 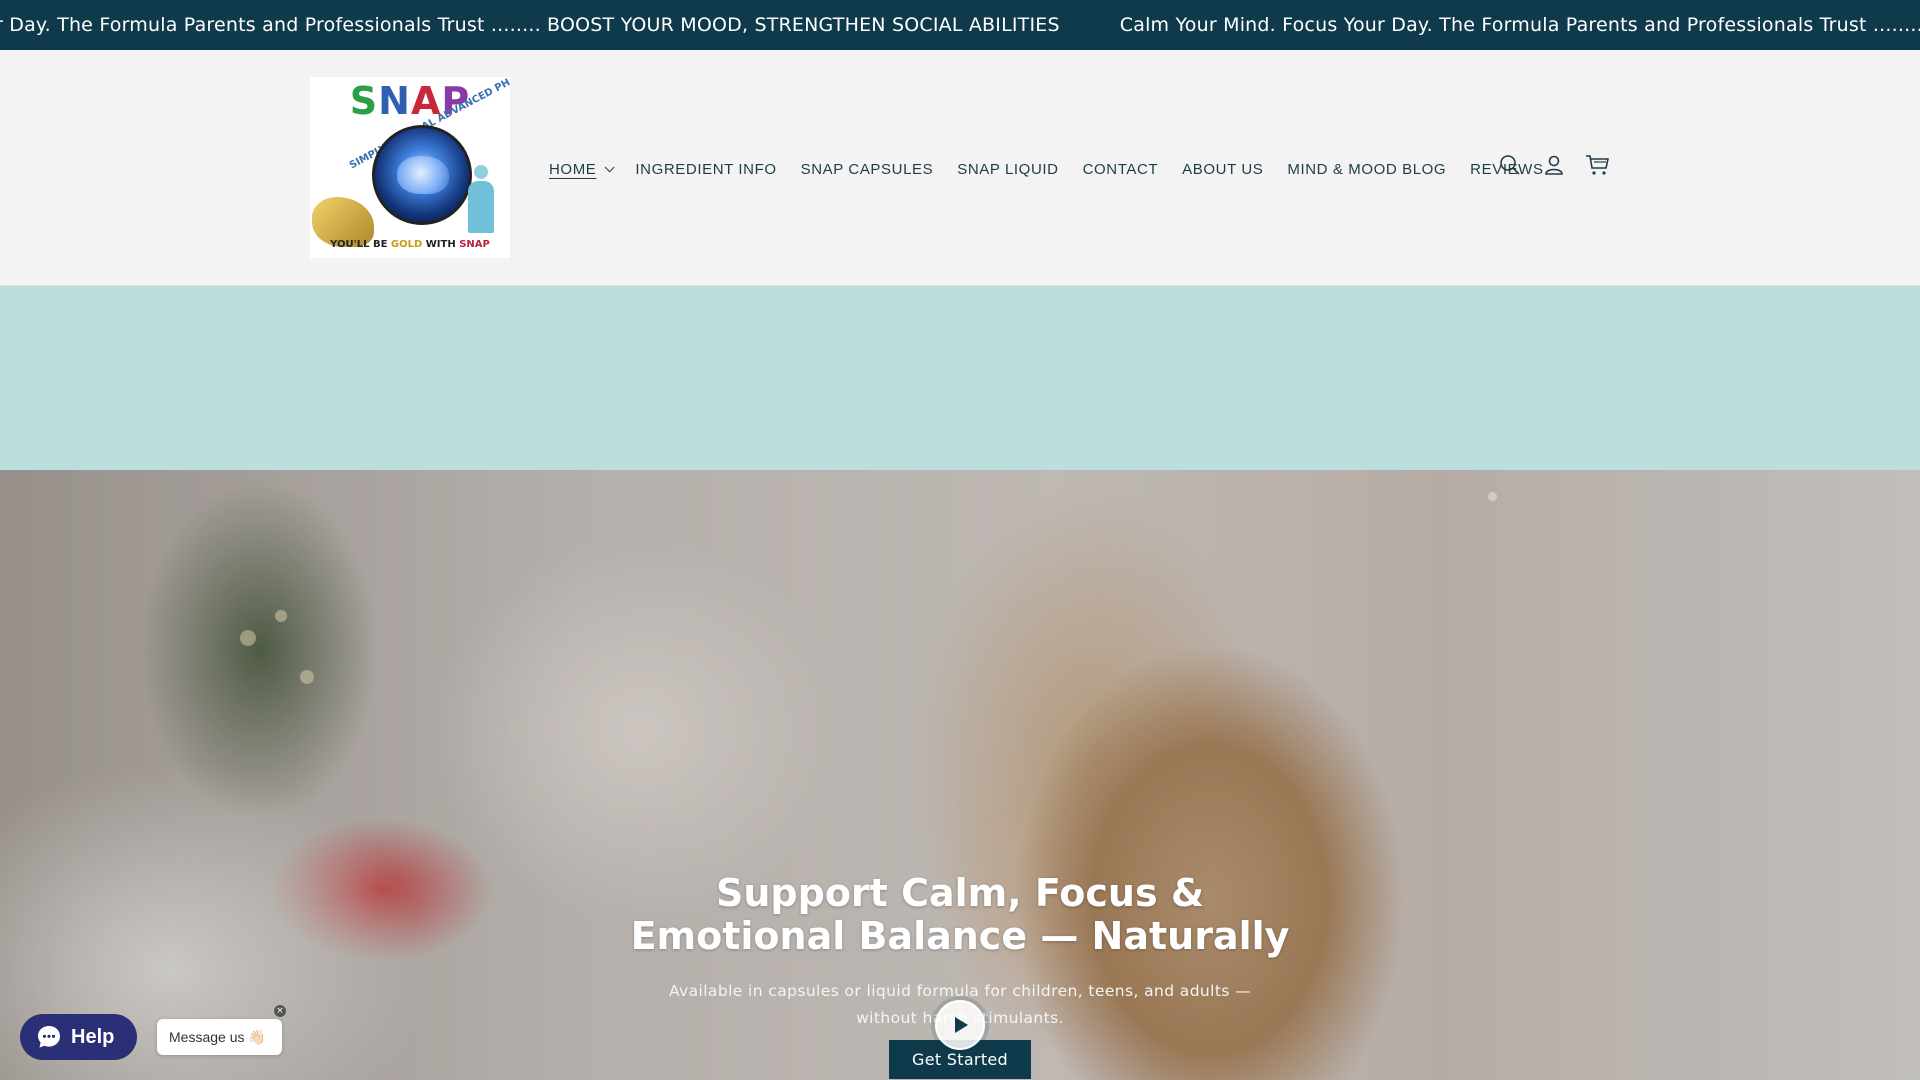 I want to click on nav-home-label: HOME, so click(x=573, y=169).